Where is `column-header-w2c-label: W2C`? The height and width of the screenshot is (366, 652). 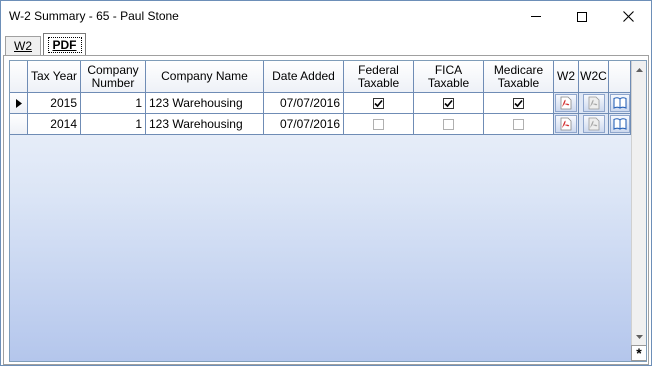 column-header-w2c-label: W2C is located at coordinates (593, 76).